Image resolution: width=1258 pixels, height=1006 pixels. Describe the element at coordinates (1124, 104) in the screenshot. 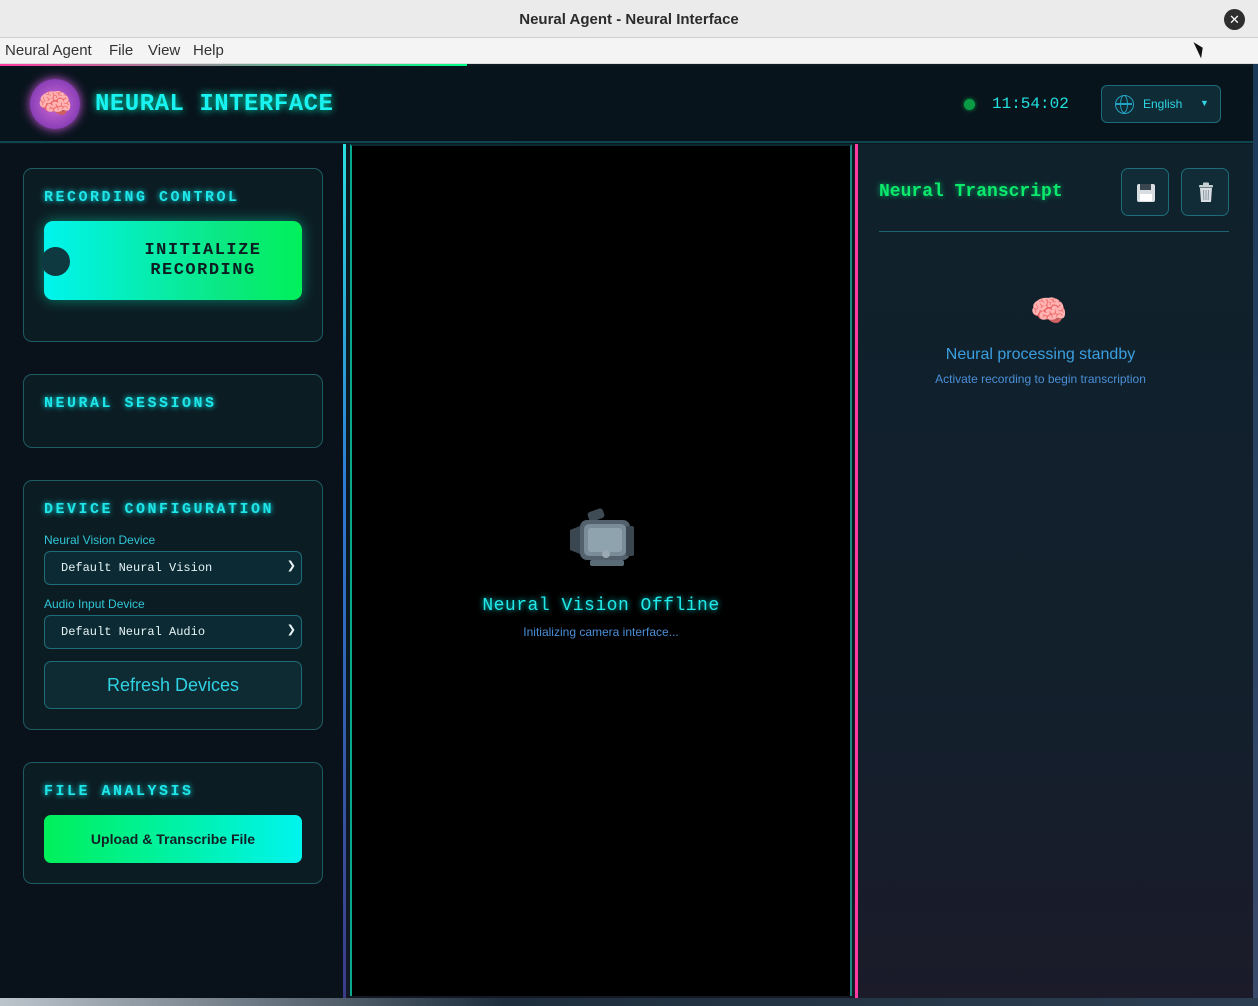

I see `globe-icon` at that location.